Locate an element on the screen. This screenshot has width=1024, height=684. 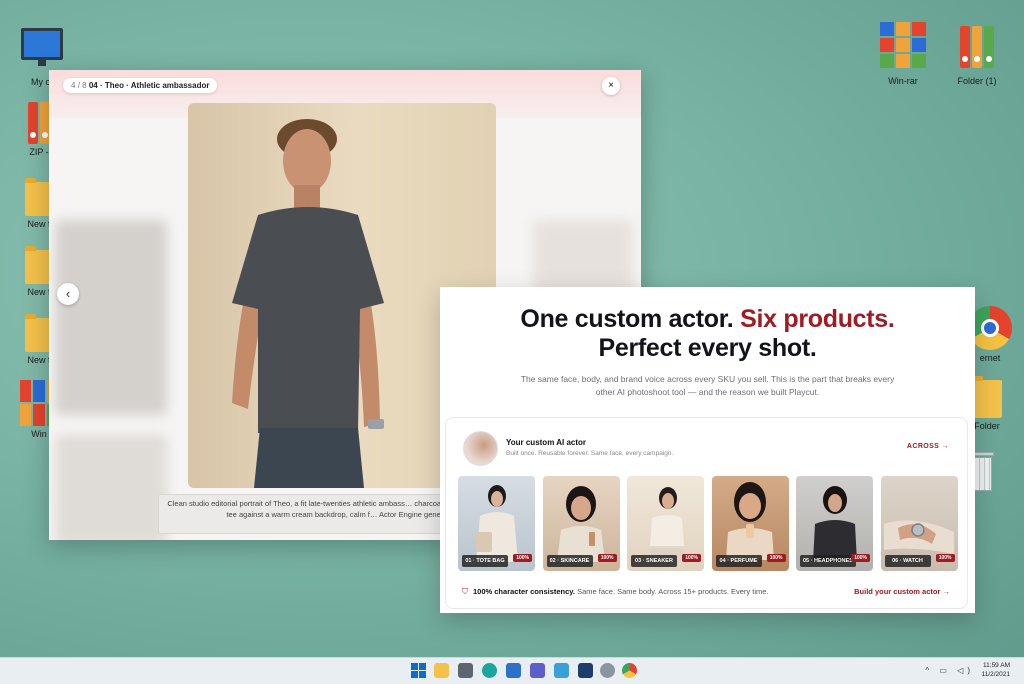
chevron-left-icon: ‹ is located at coordinates (68, 293).